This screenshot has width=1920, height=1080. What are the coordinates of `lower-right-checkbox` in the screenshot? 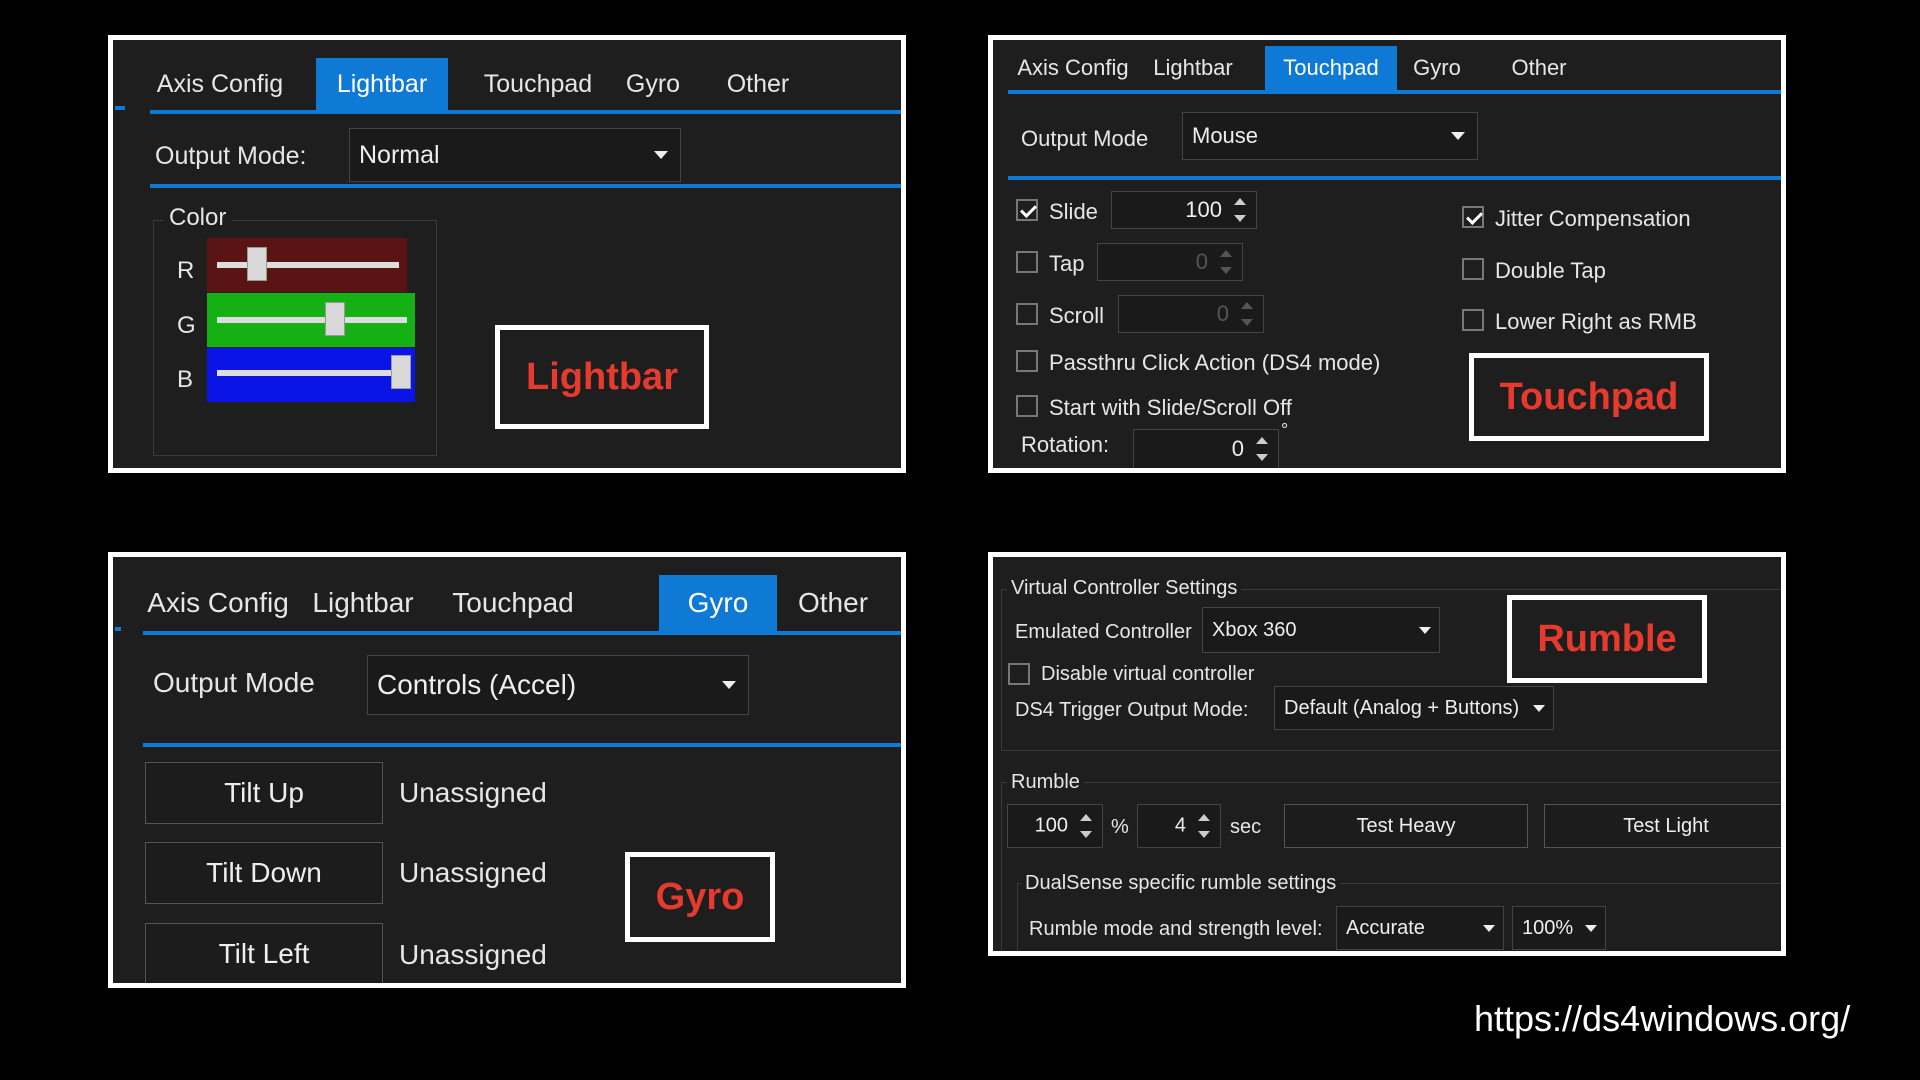 It's located at (1473, 320).